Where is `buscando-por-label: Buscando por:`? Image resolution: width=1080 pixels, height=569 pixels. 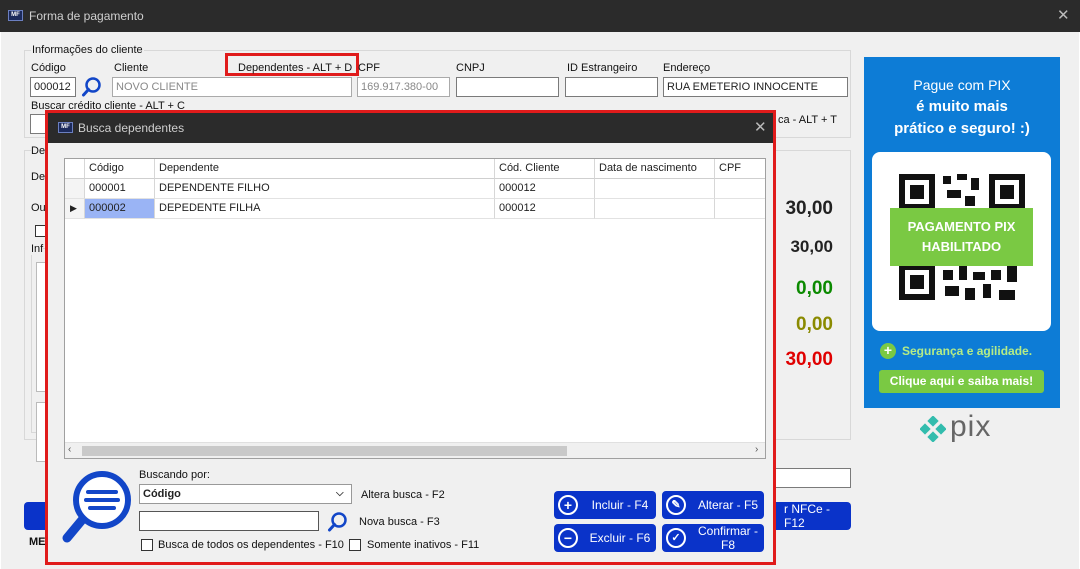 buscando-por-label: Buscando por: is located at coordinates (174, 475).